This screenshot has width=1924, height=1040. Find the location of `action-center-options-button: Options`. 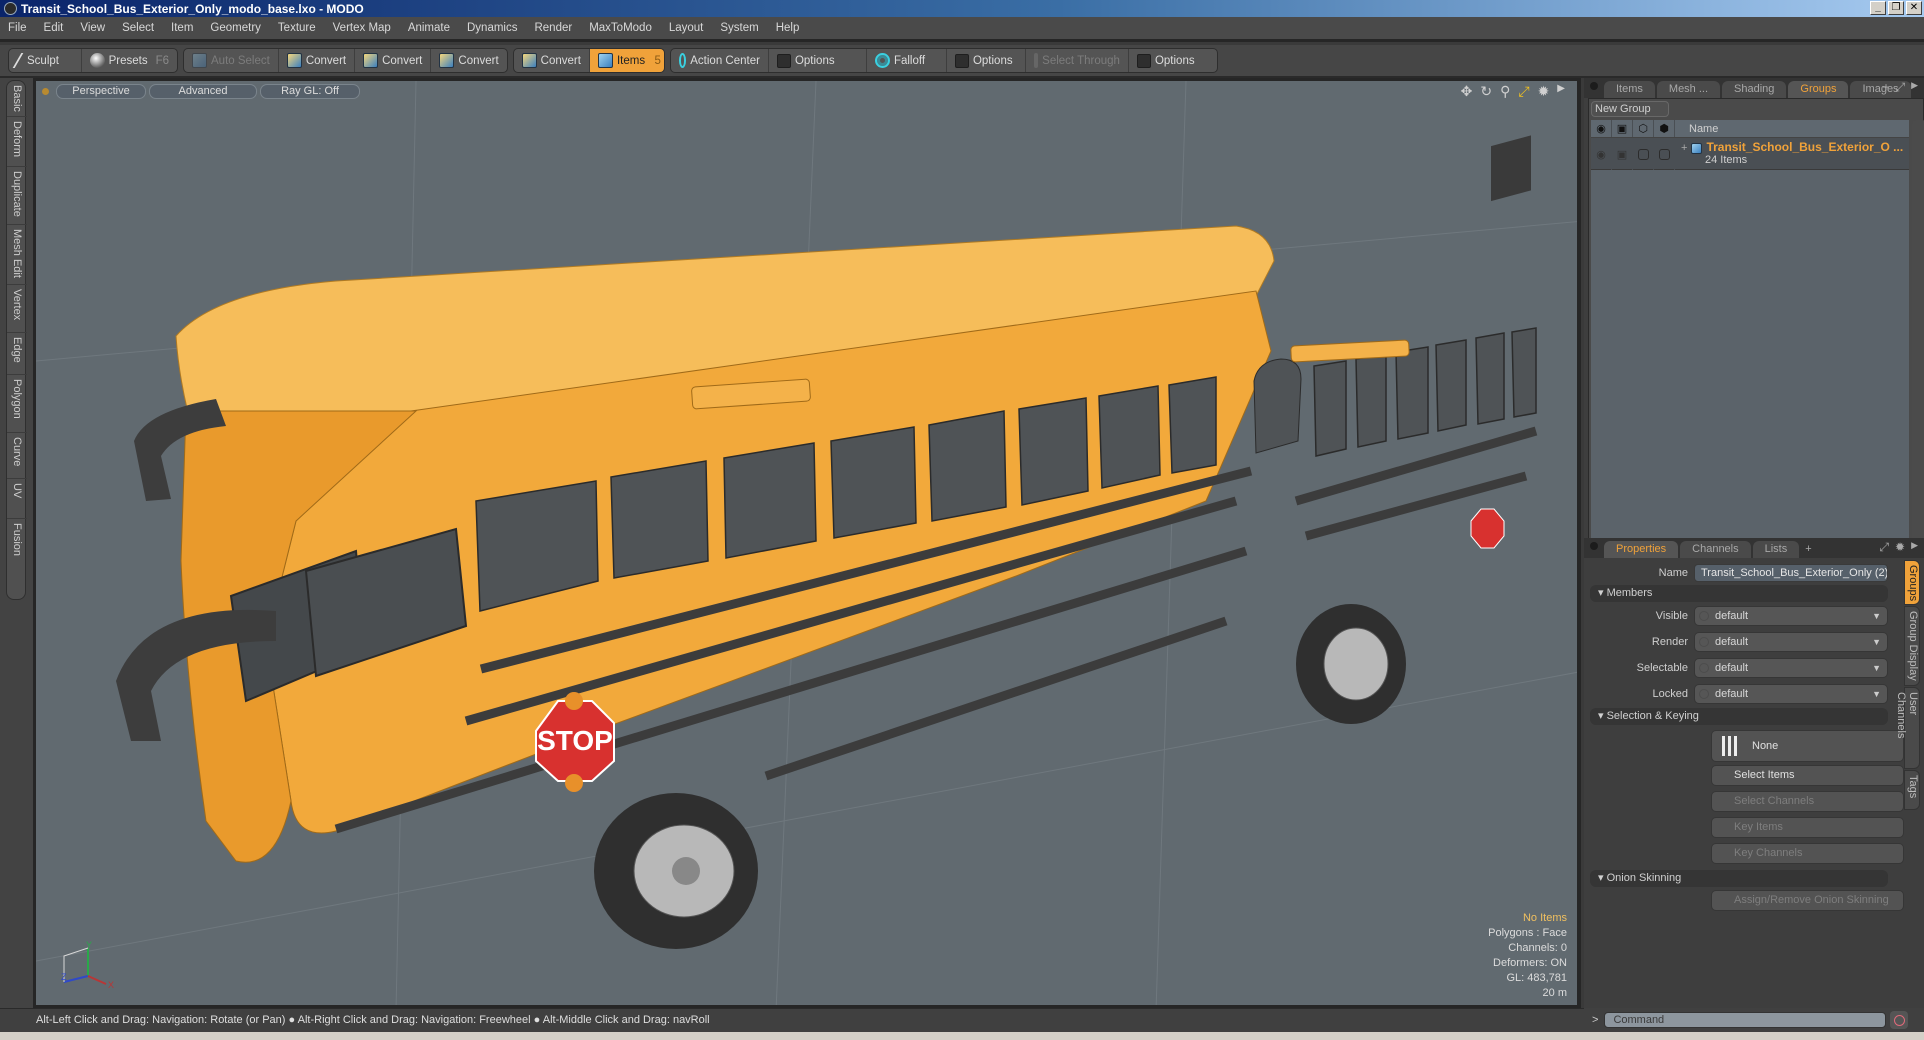

action-center-options-button: Options is located at coordinates (818, 60).